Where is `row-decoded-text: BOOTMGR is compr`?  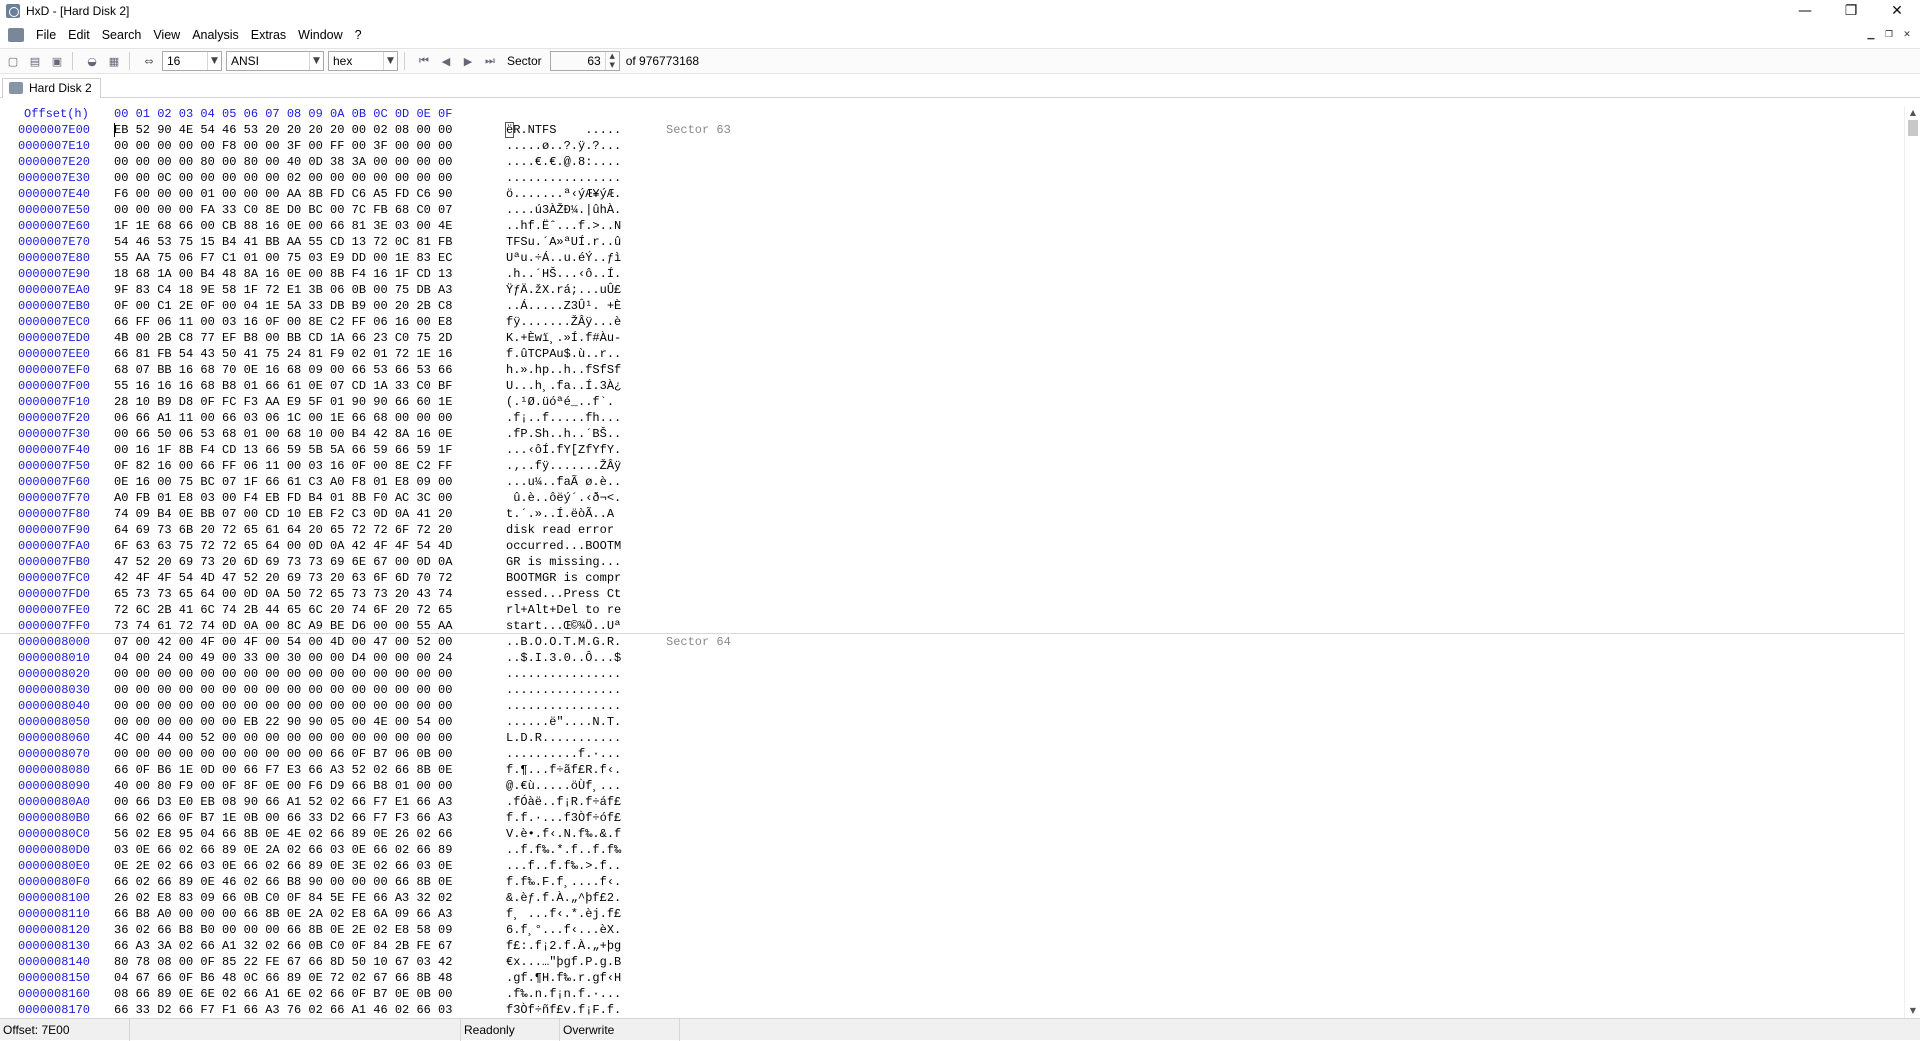
row-decoded-text: BOOTMGR is compr is located at coordinates (563, 578).